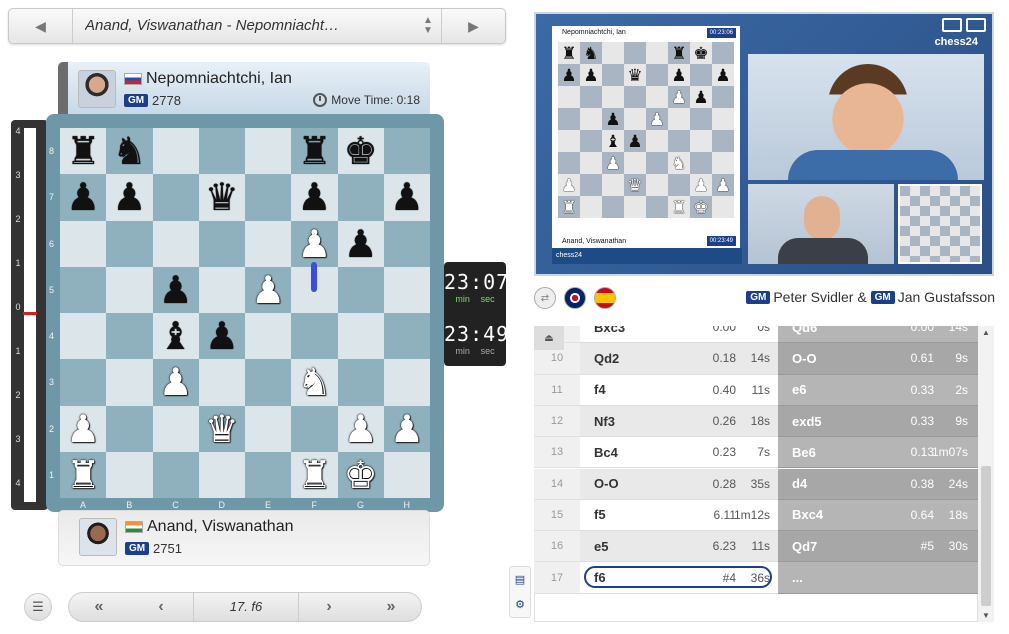  What do you see at coordinates (83, 382) in the screenshot?
I see `square-a3` at bounding box center [83, 382].